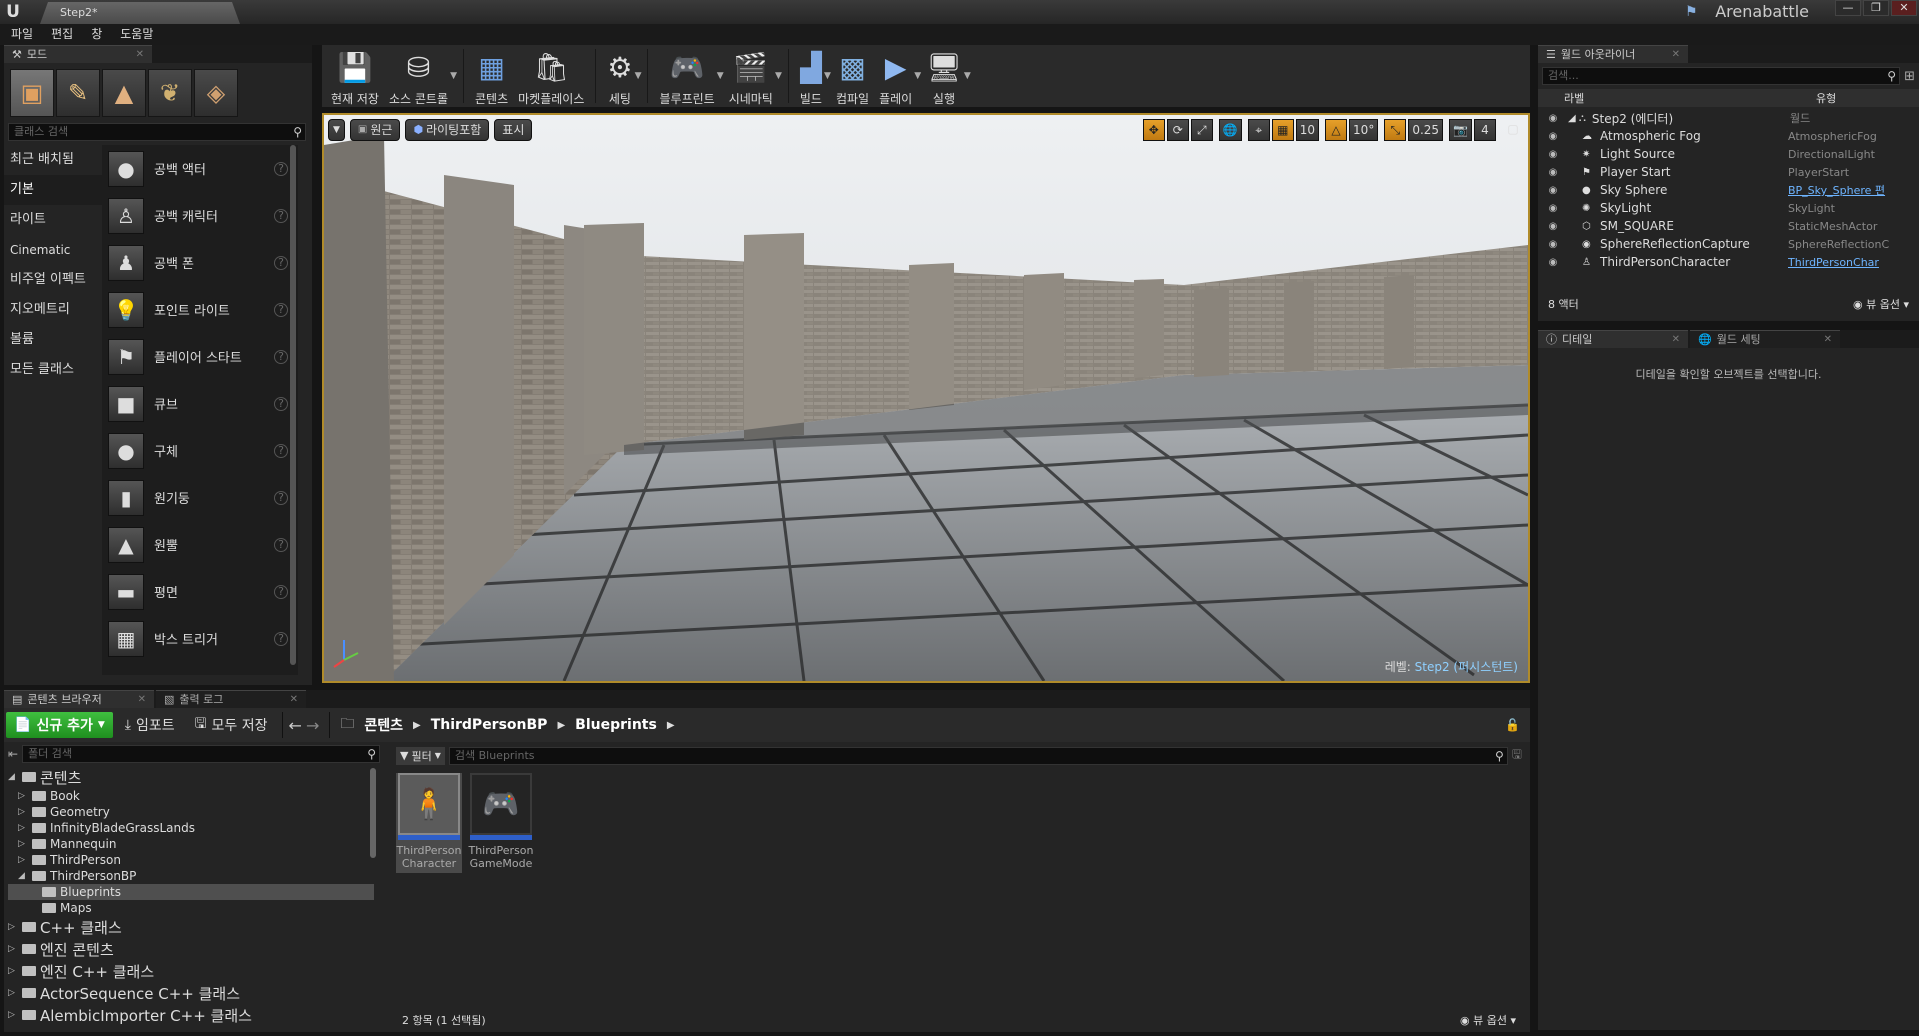 This screenshot has width=1919, height=1036. Describe the element at coordinates (1307, 130) in the screenshot. I see `grid-snap-value: 10` at that location.